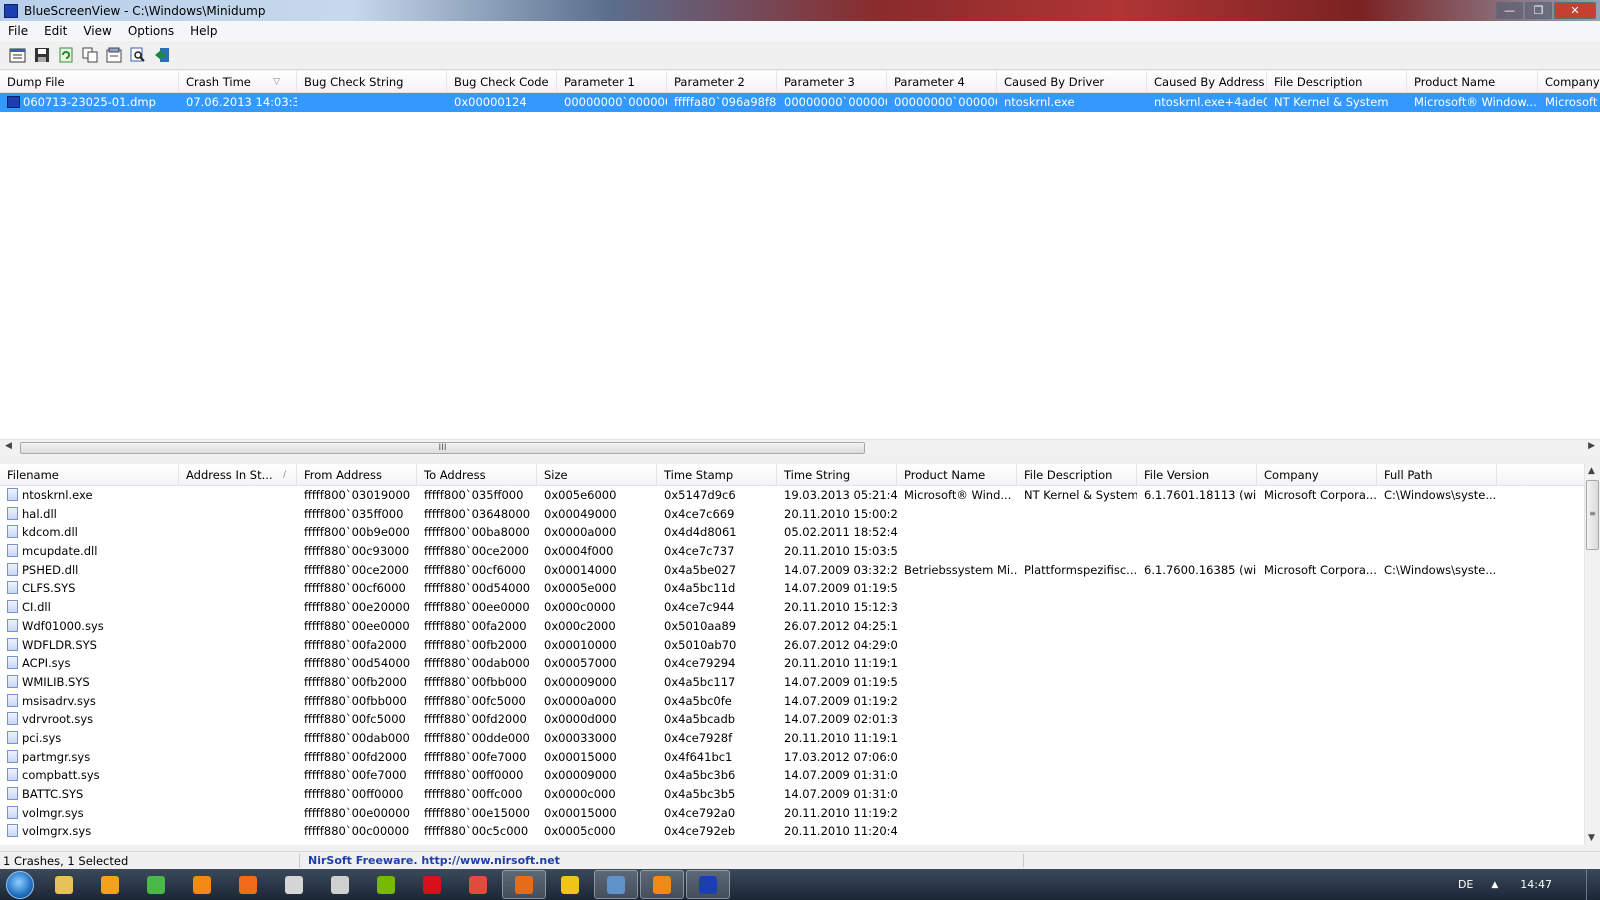  Describe the element at coordinates (612, 81) in the screenshot. I see `col-parameter-1: Parameter 1` at that location.